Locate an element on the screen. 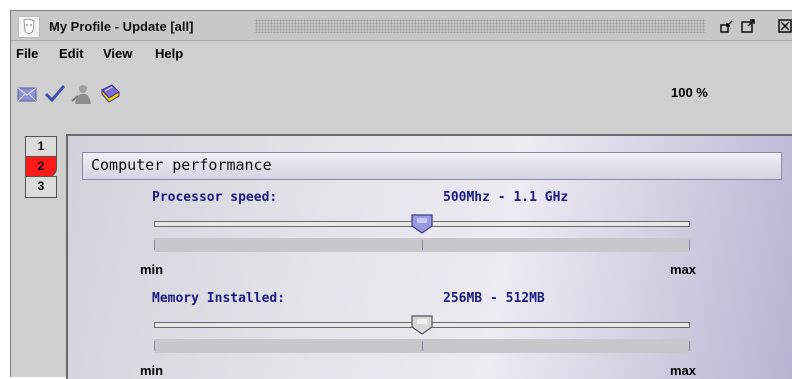  memory-installed-tick-min is located at coordinates (154, 346).